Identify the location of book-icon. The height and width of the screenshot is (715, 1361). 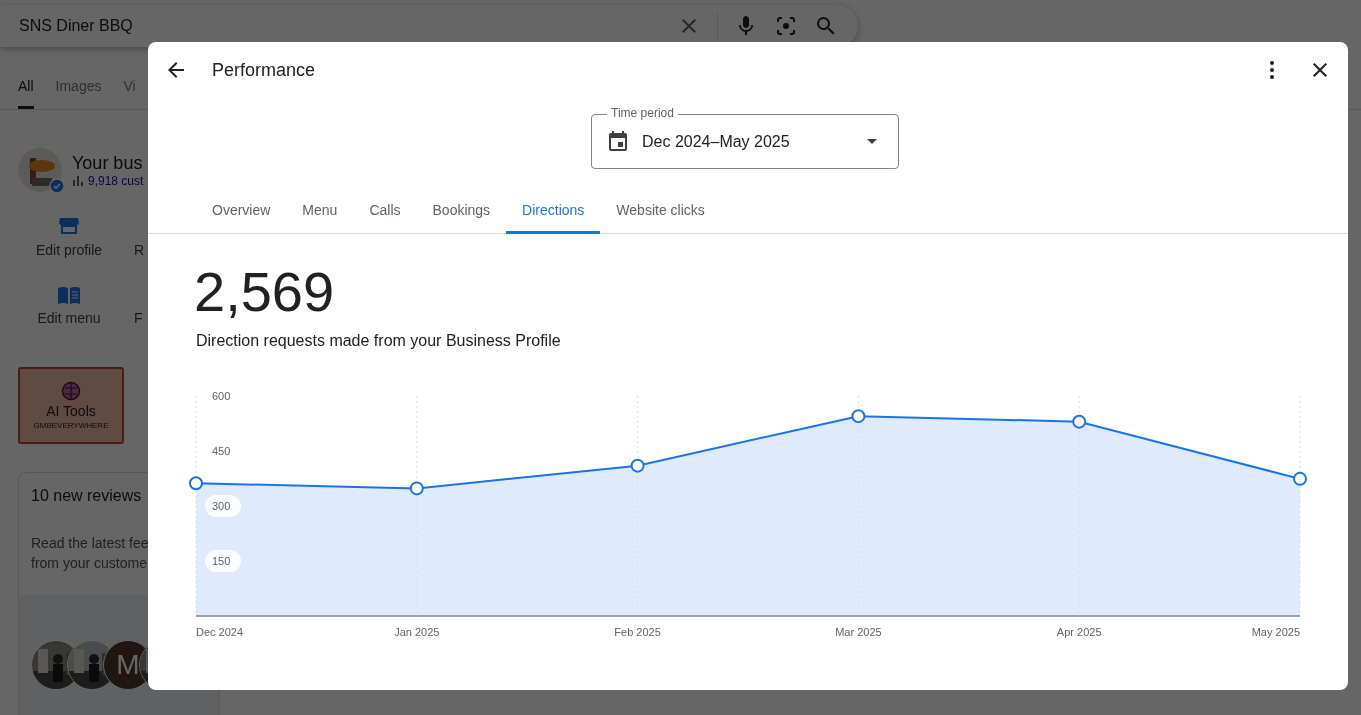
(69, 295).